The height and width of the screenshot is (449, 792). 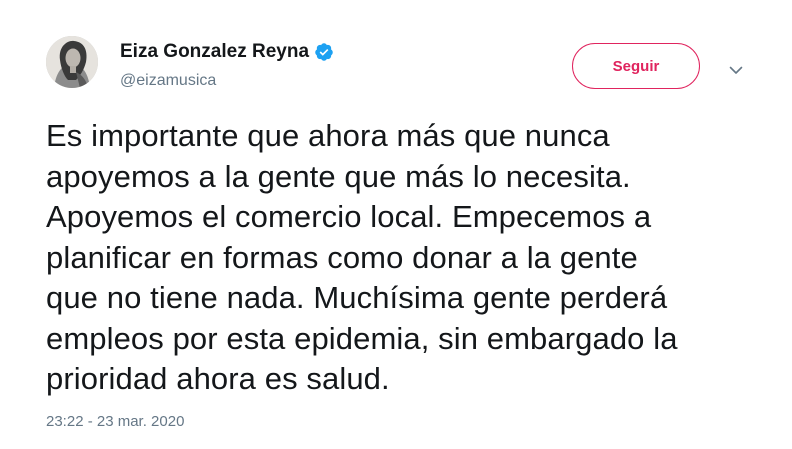 I want to click on tweet-timestamp: 23:22 - 23 mar. 2020, so click(x=115, y=421).